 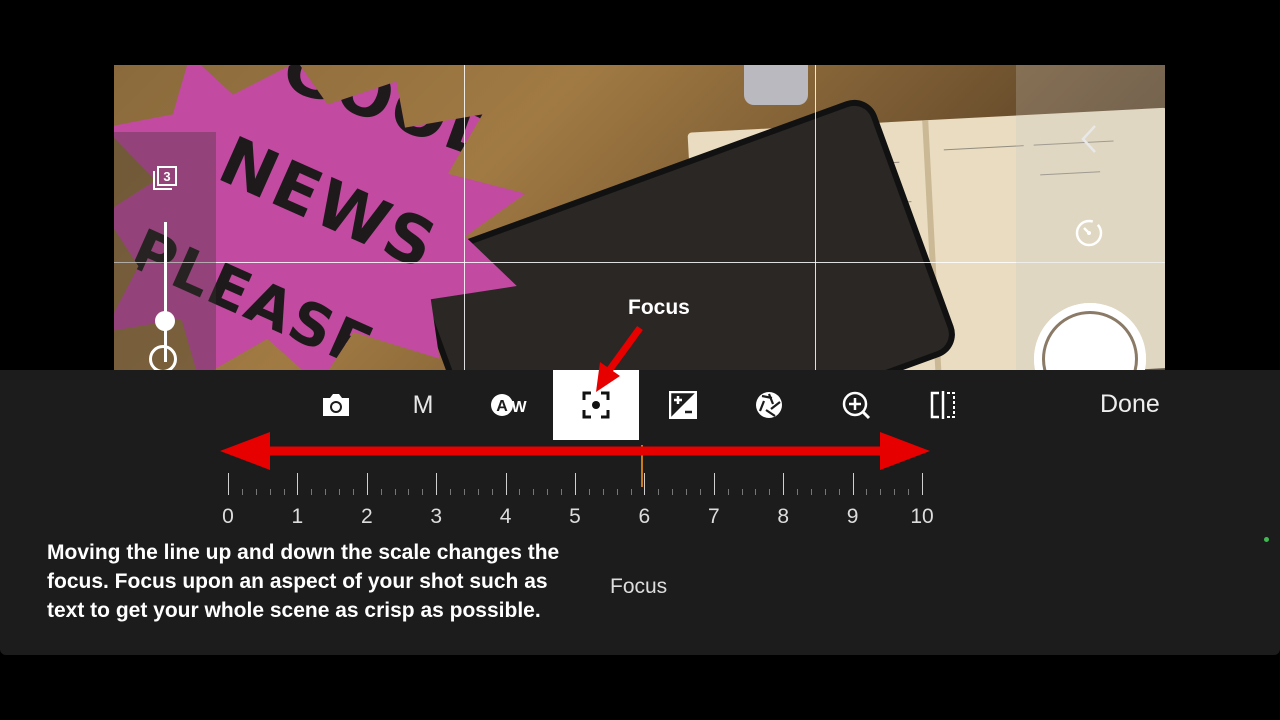 What do you see at coordinates (659, 307) in the screenshot?
I see `focus-callout-label: Focus` at bounding box center [659, 307].